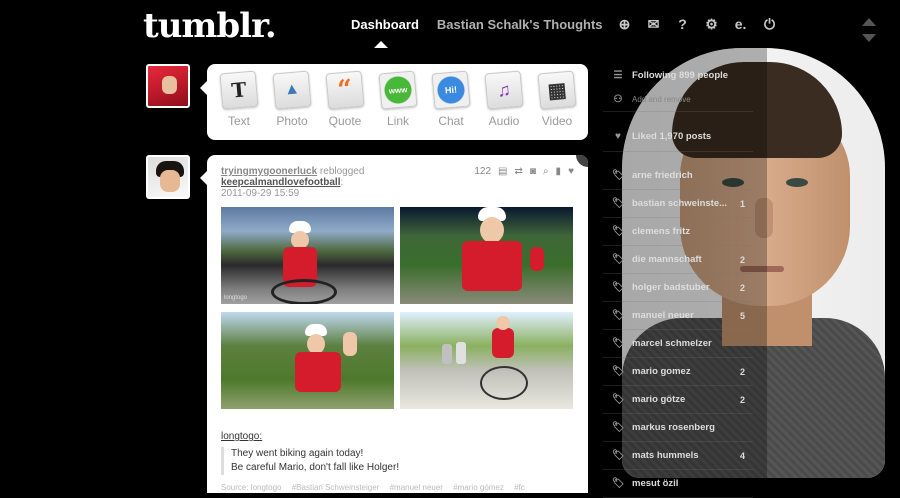 This screenshot has height=498, width=900. Describe the element at coordinates (655, 483) in the screenshot. I see `tag-name: mesut özil` at that location.